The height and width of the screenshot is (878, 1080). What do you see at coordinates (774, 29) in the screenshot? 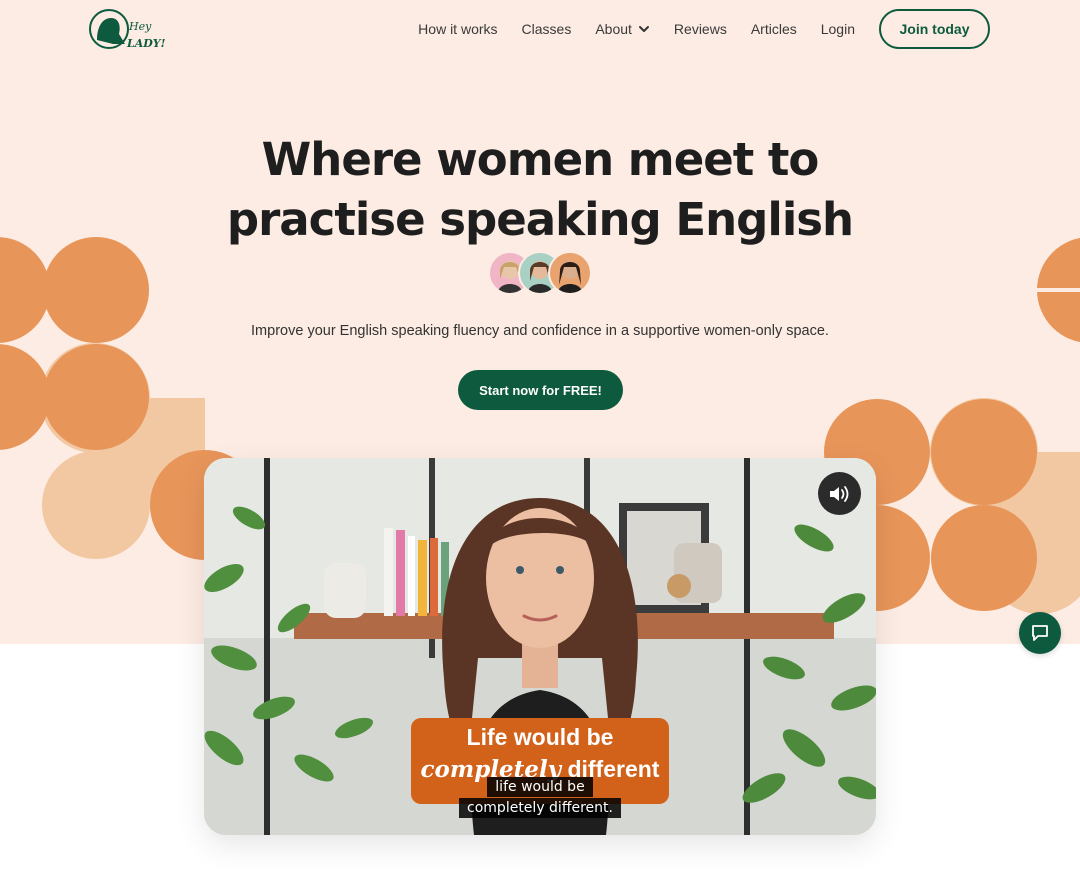
I see `nav-articles: Articles` at bounding box center [774, 29].